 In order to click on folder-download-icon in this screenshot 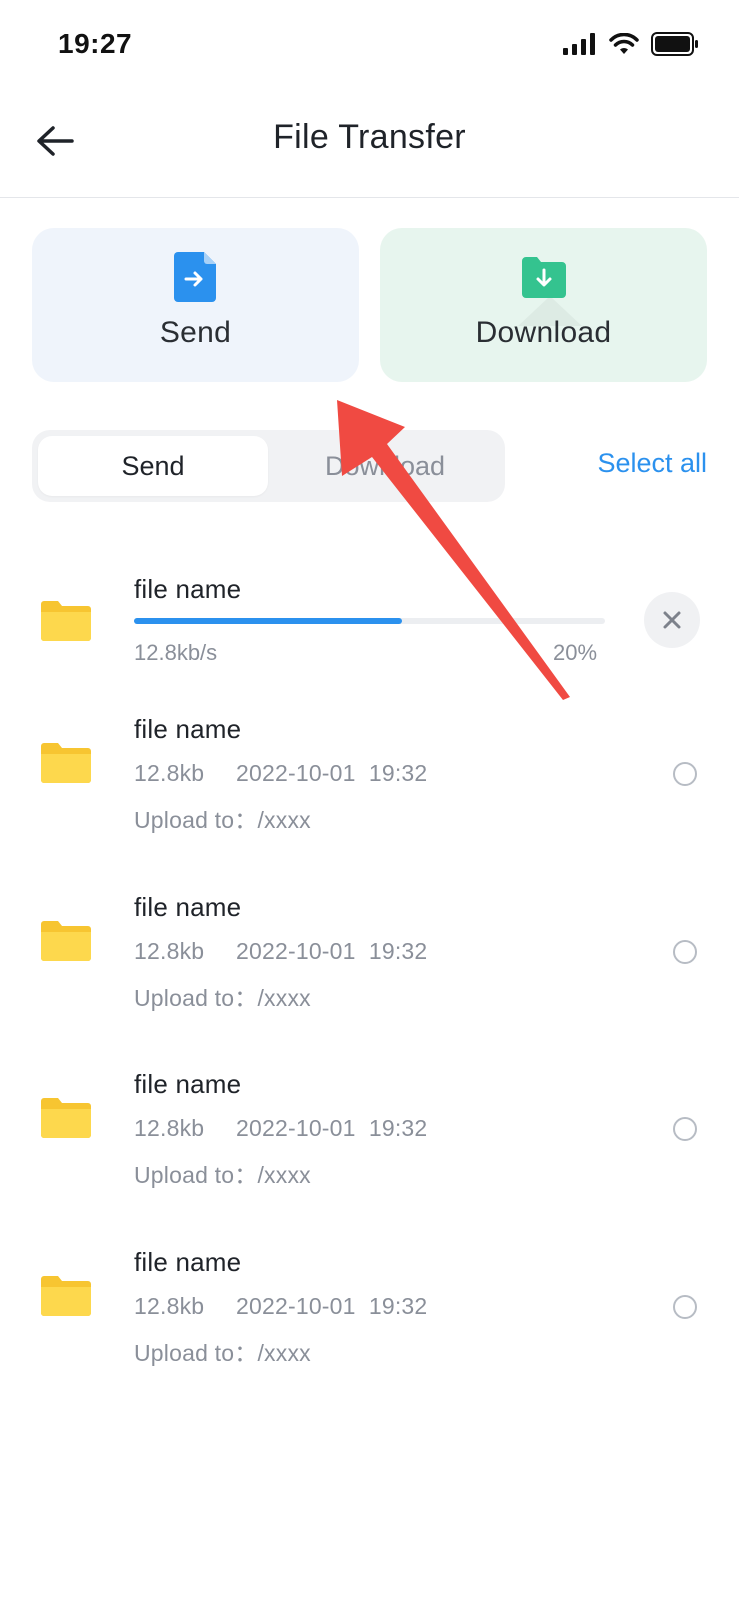, I will do `click(543, 277)`.